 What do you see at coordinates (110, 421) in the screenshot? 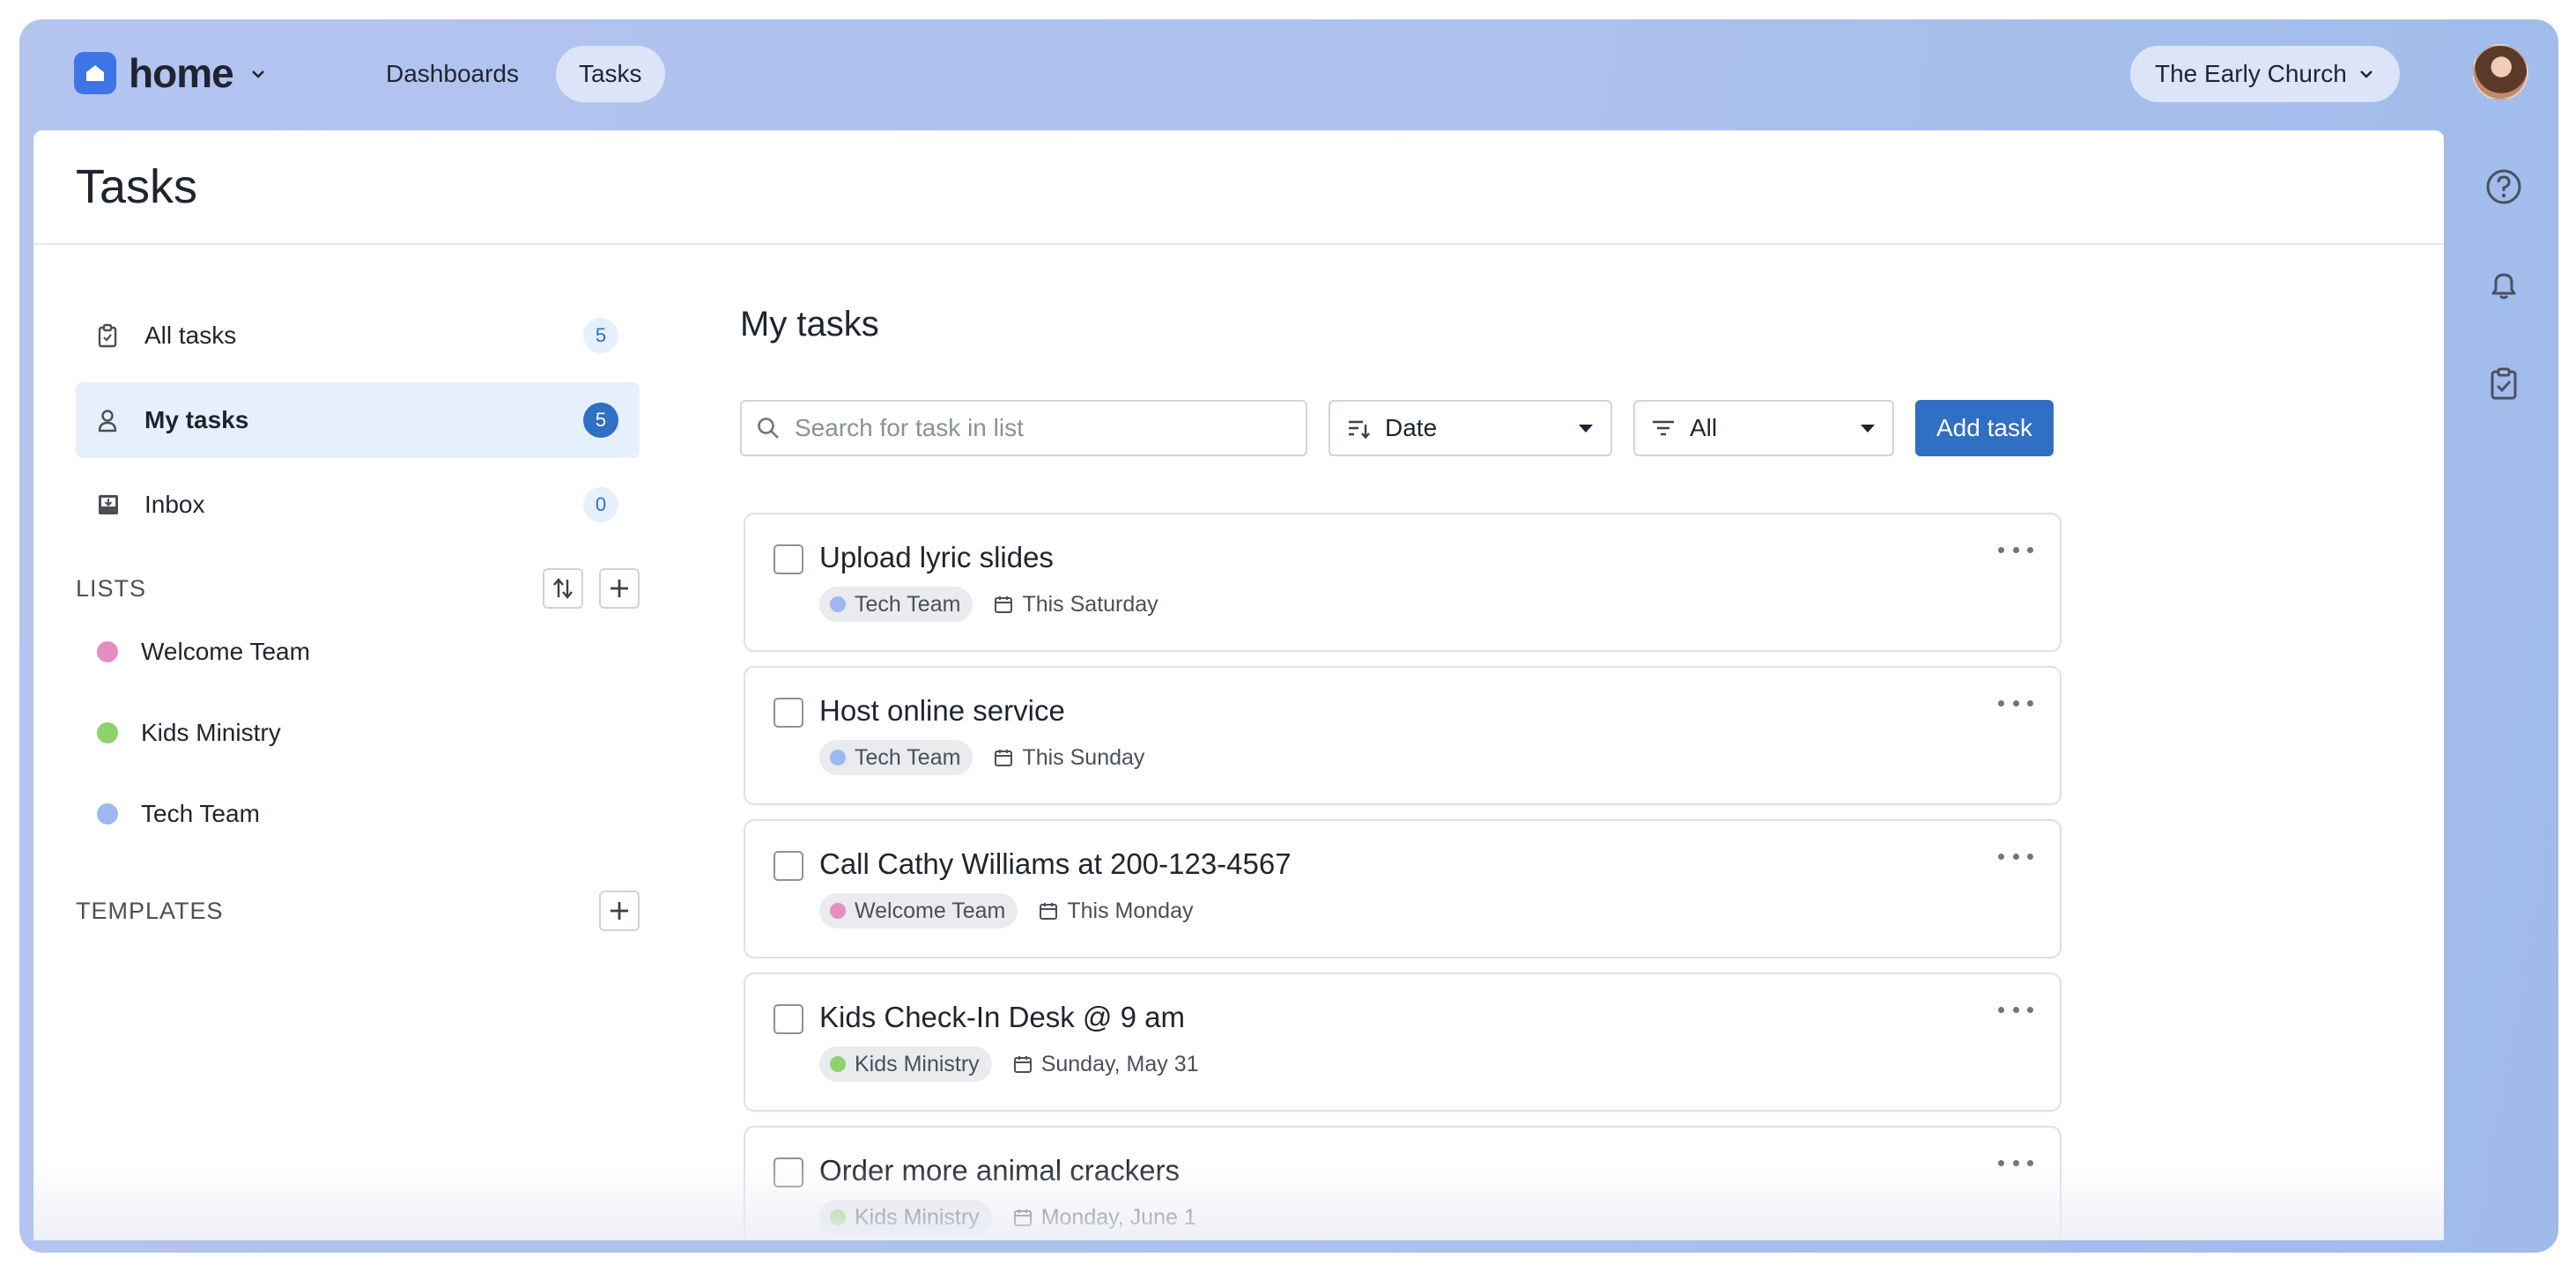
I see `user-icon` at bounding box center [110, 421].